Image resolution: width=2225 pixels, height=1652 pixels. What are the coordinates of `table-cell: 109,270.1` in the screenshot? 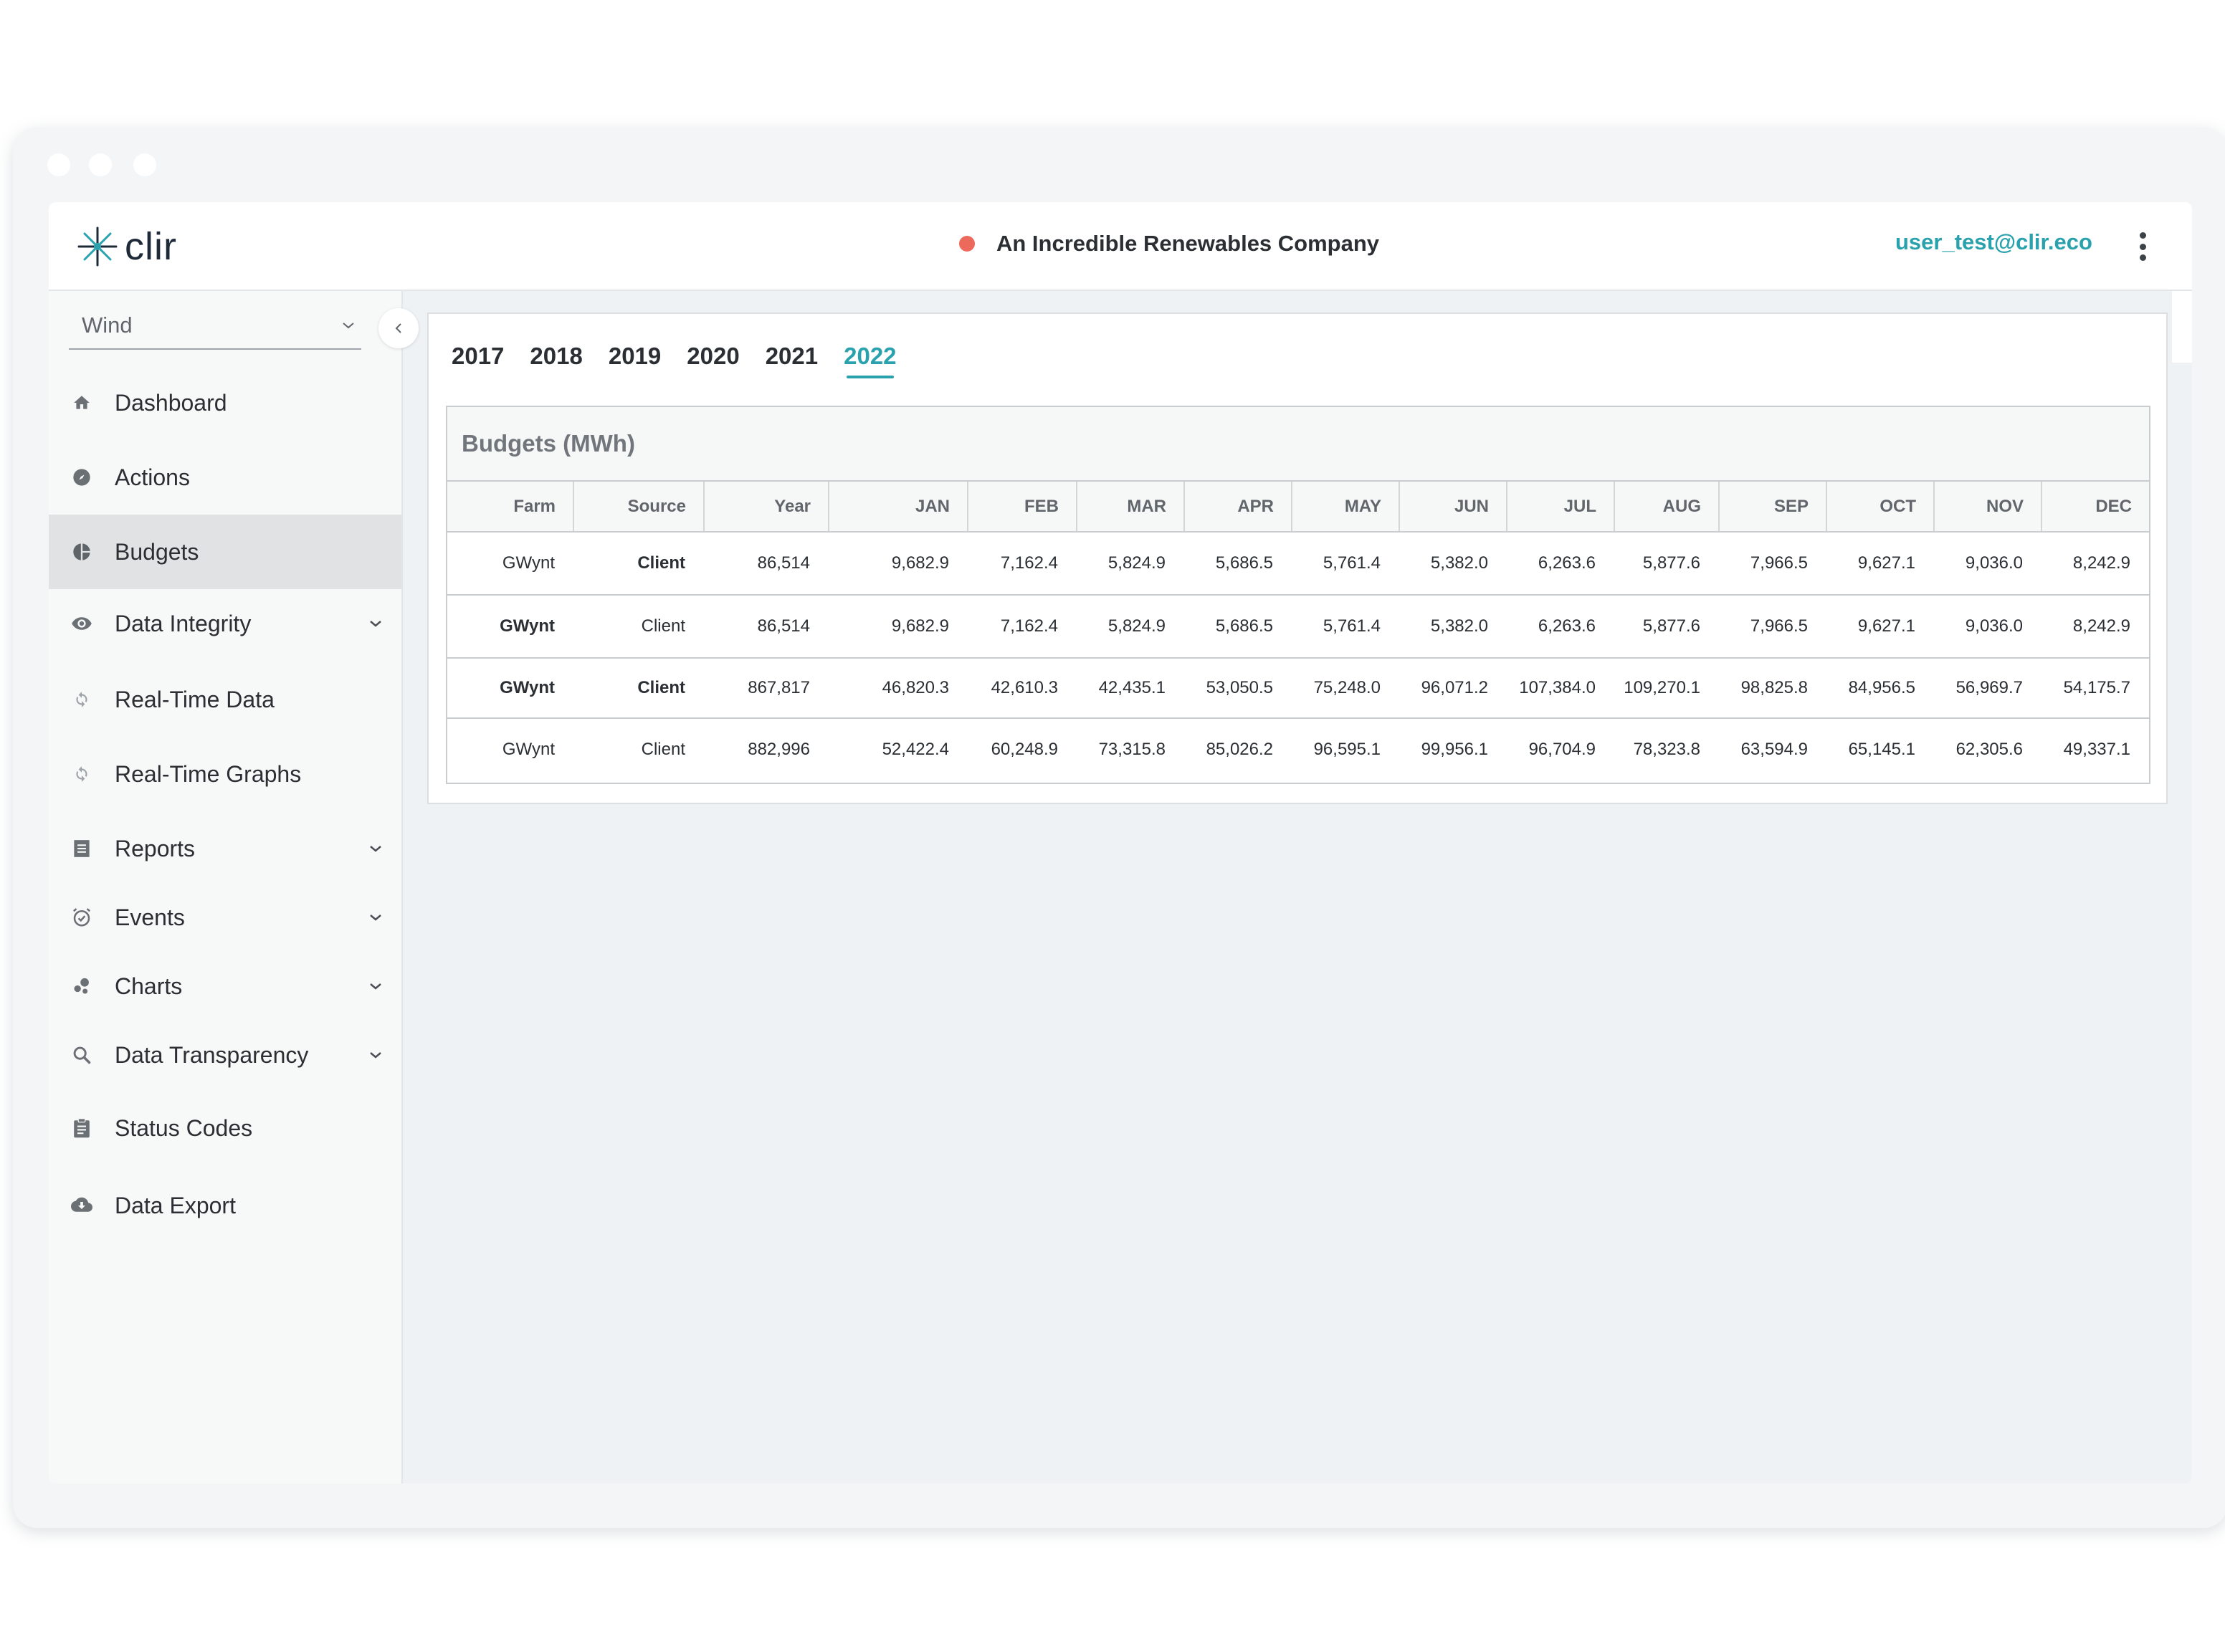 It's located at (1667, 688).